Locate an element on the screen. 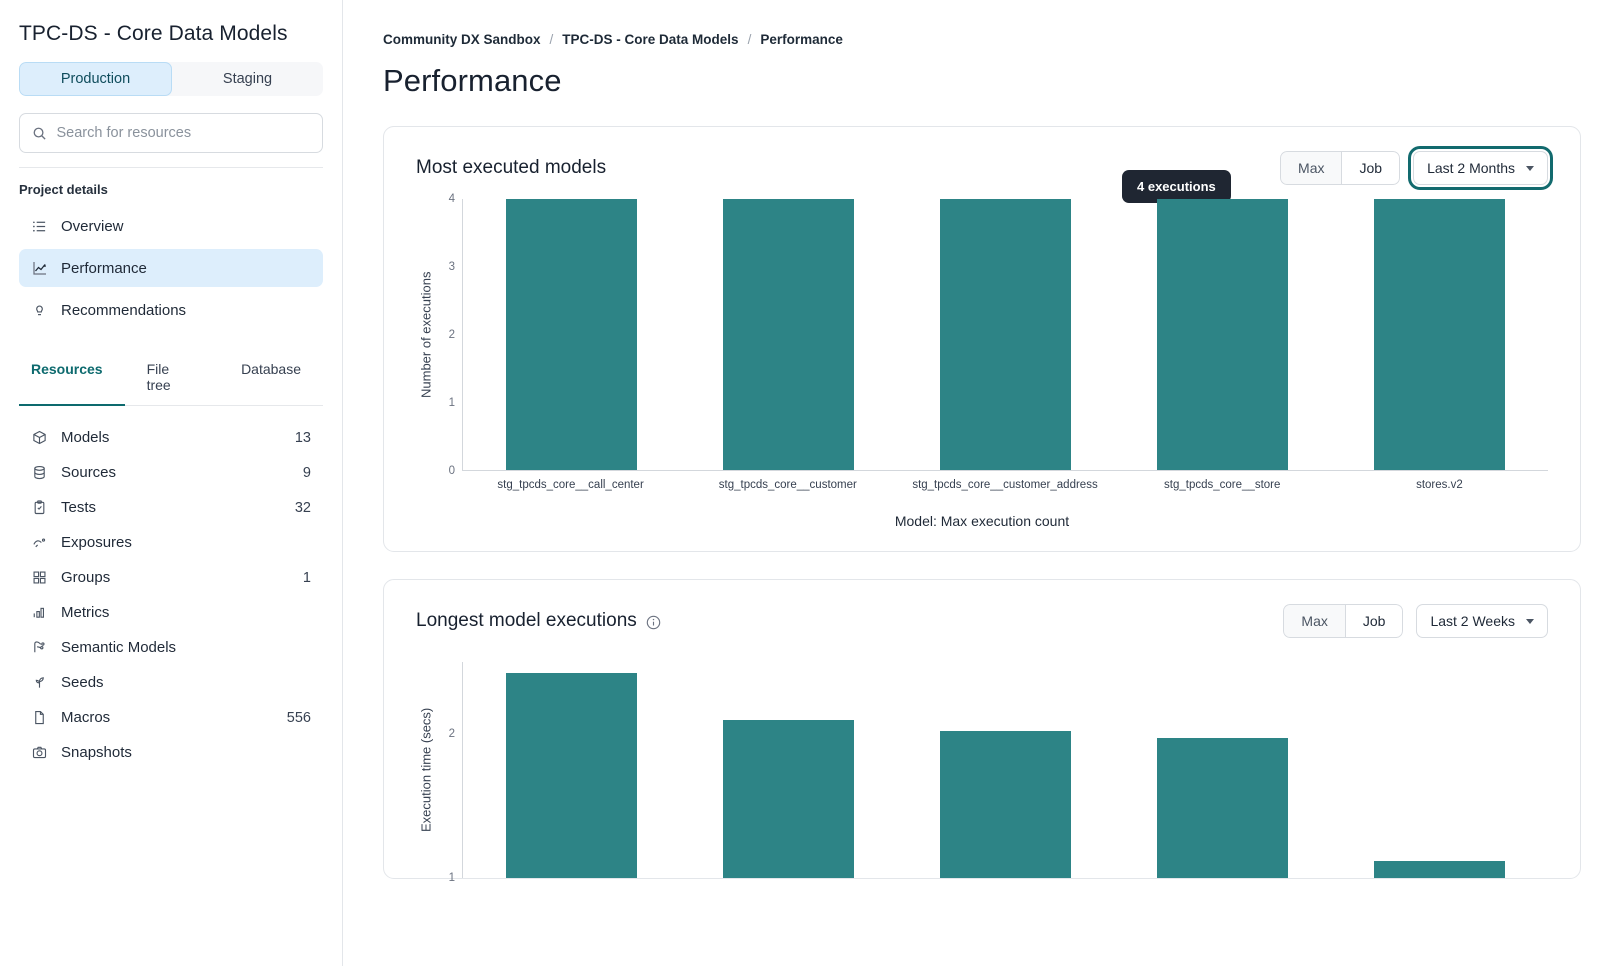 Image resolution: width=1621 pixels, height=966 pixels. resource-count: 13 is located at coordinates (302, 437).